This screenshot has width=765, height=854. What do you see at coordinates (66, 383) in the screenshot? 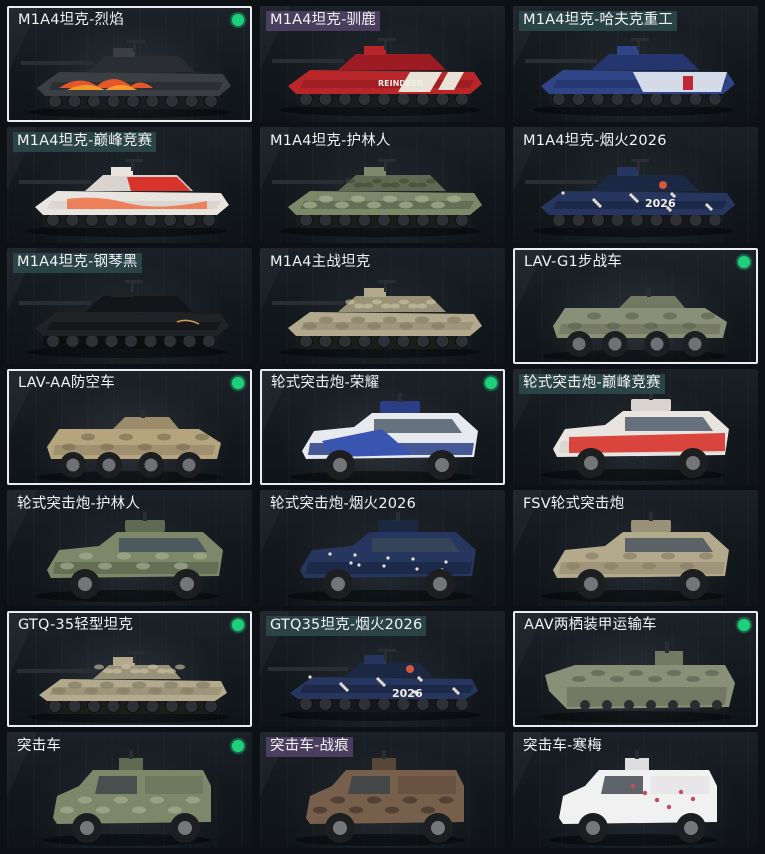
I see `vehicle-name: LAV-AA防空车` at bounding box center [66, 383].